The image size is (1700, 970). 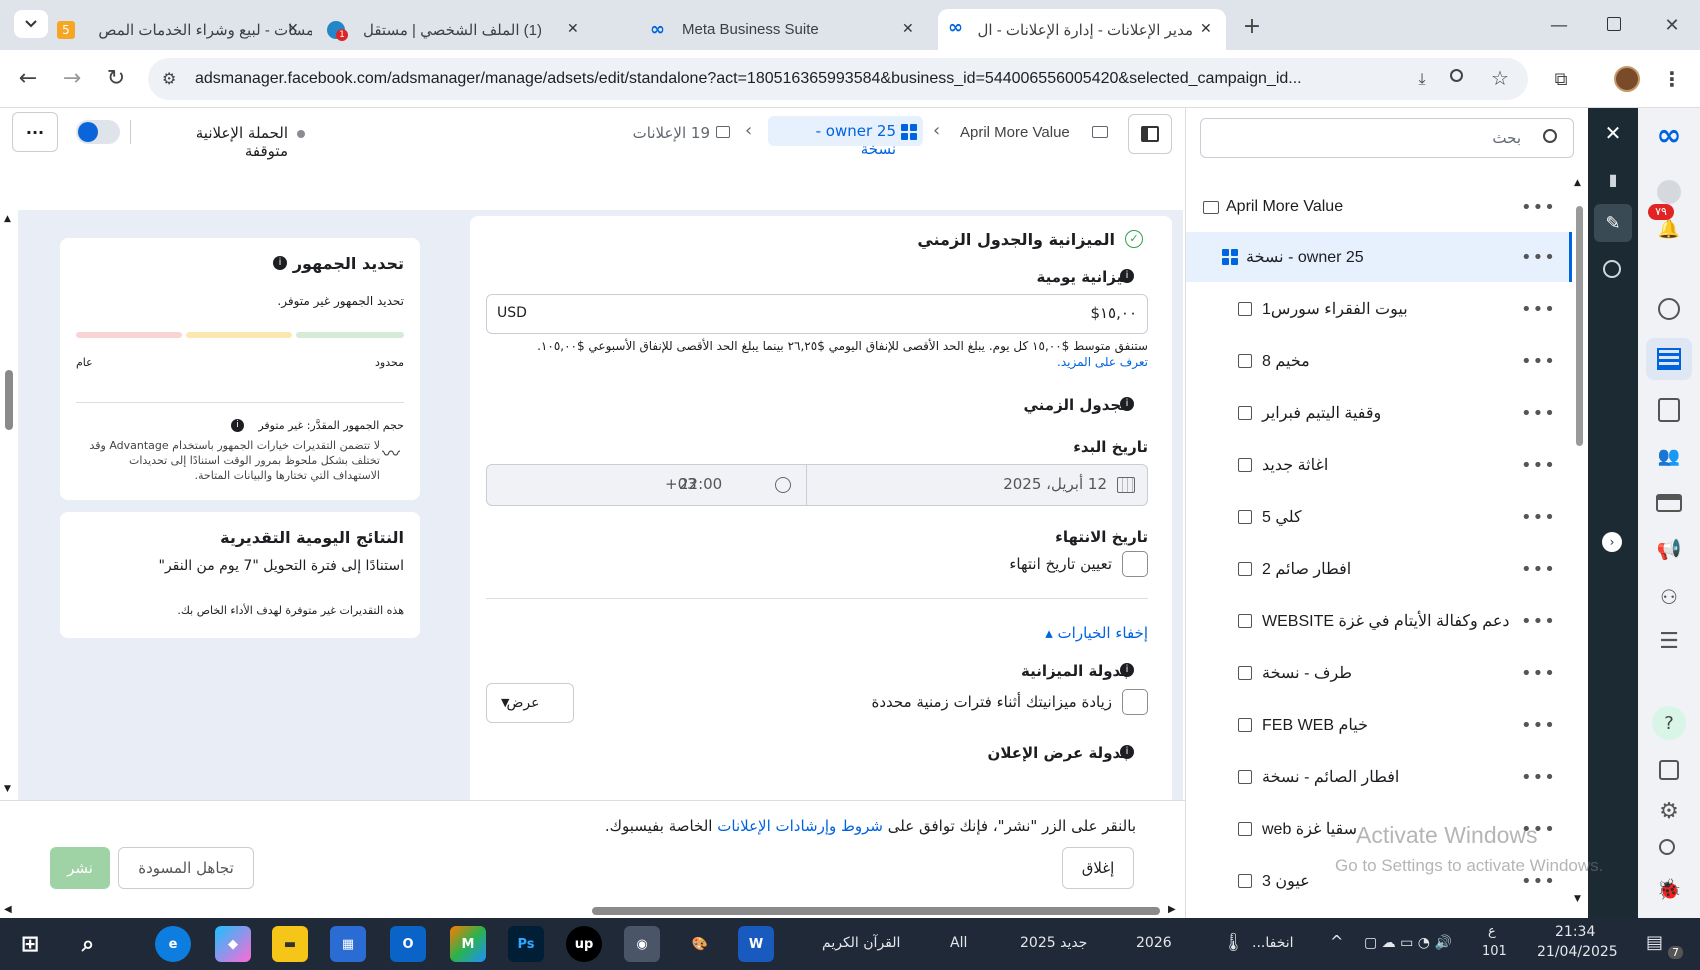 What do you see at coordinates (1379, 361) in the screenshot?
I see `tree-ad-row: مخيم 8 •••` at bounding box center [1379, 361].